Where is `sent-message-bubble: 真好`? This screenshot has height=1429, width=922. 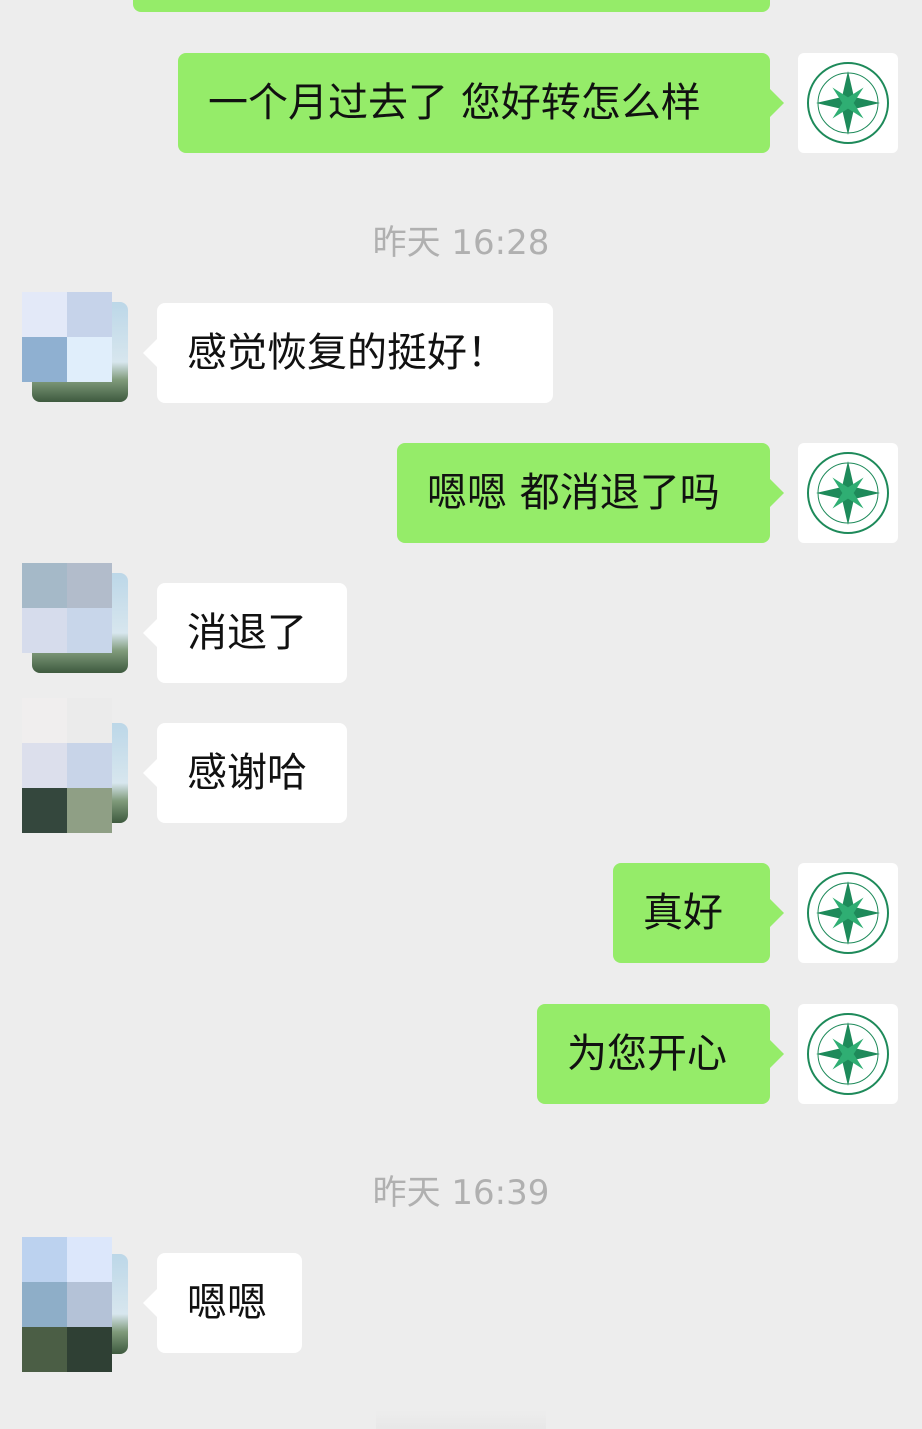
sent-message-bubble: 真好 is located at coordinates (698, 913).